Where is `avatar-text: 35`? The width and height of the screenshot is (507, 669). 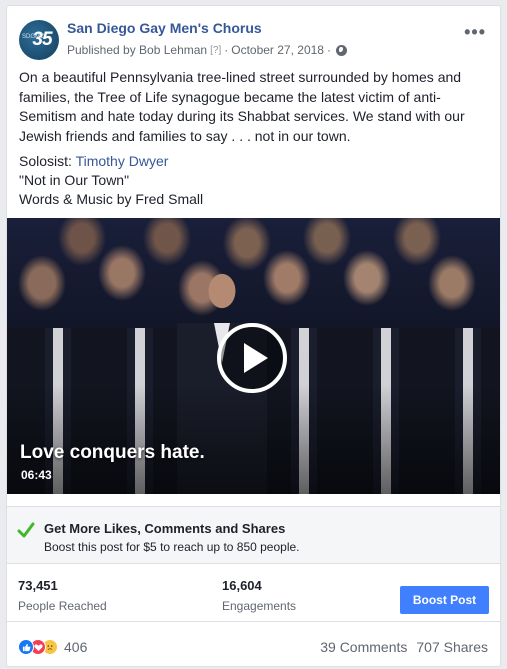 avatar-text: 35 is located at coordinates (42, 39).